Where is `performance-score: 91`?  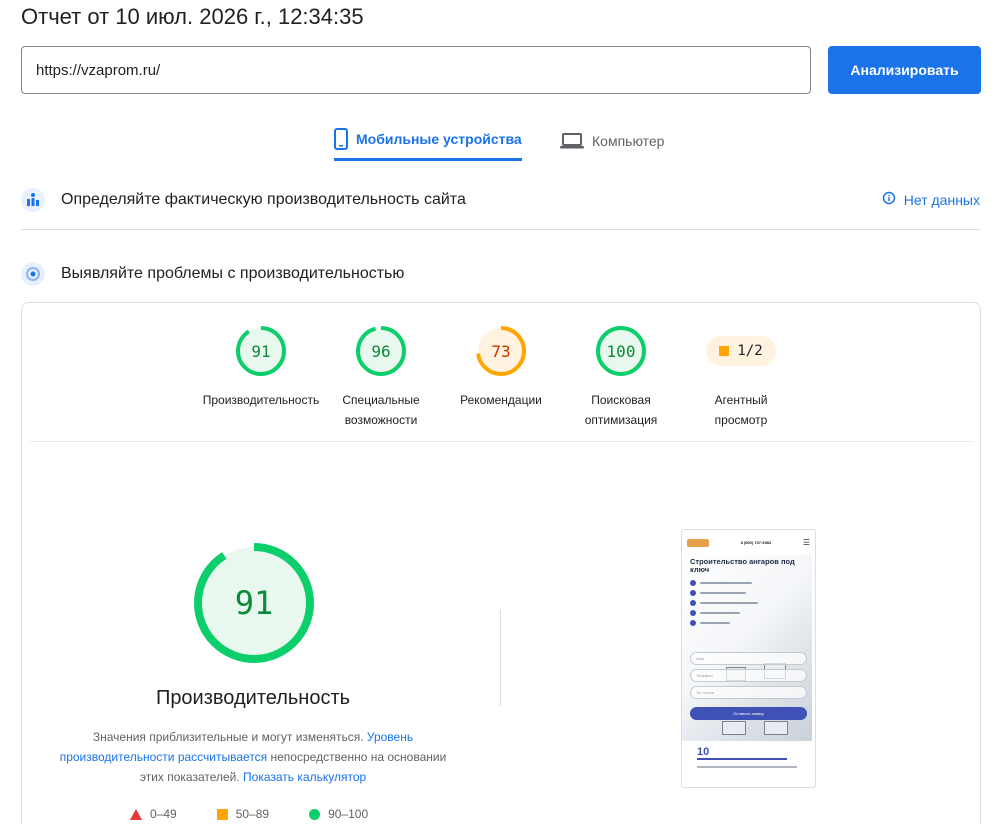 performance-score: 91 is located at coordinates (254, 603).